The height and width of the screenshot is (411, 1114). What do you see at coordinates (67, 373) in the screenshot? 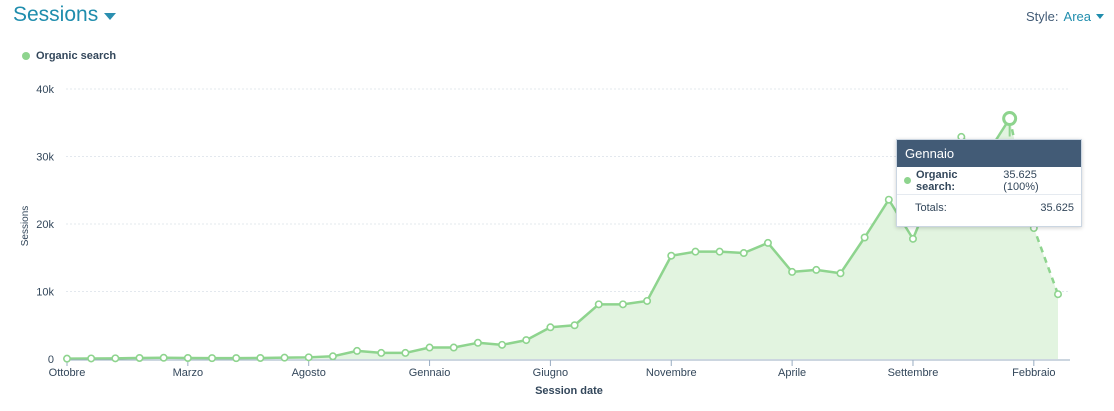
I see `x-tick-label: Ottobre` at bounding box center [67, 373].